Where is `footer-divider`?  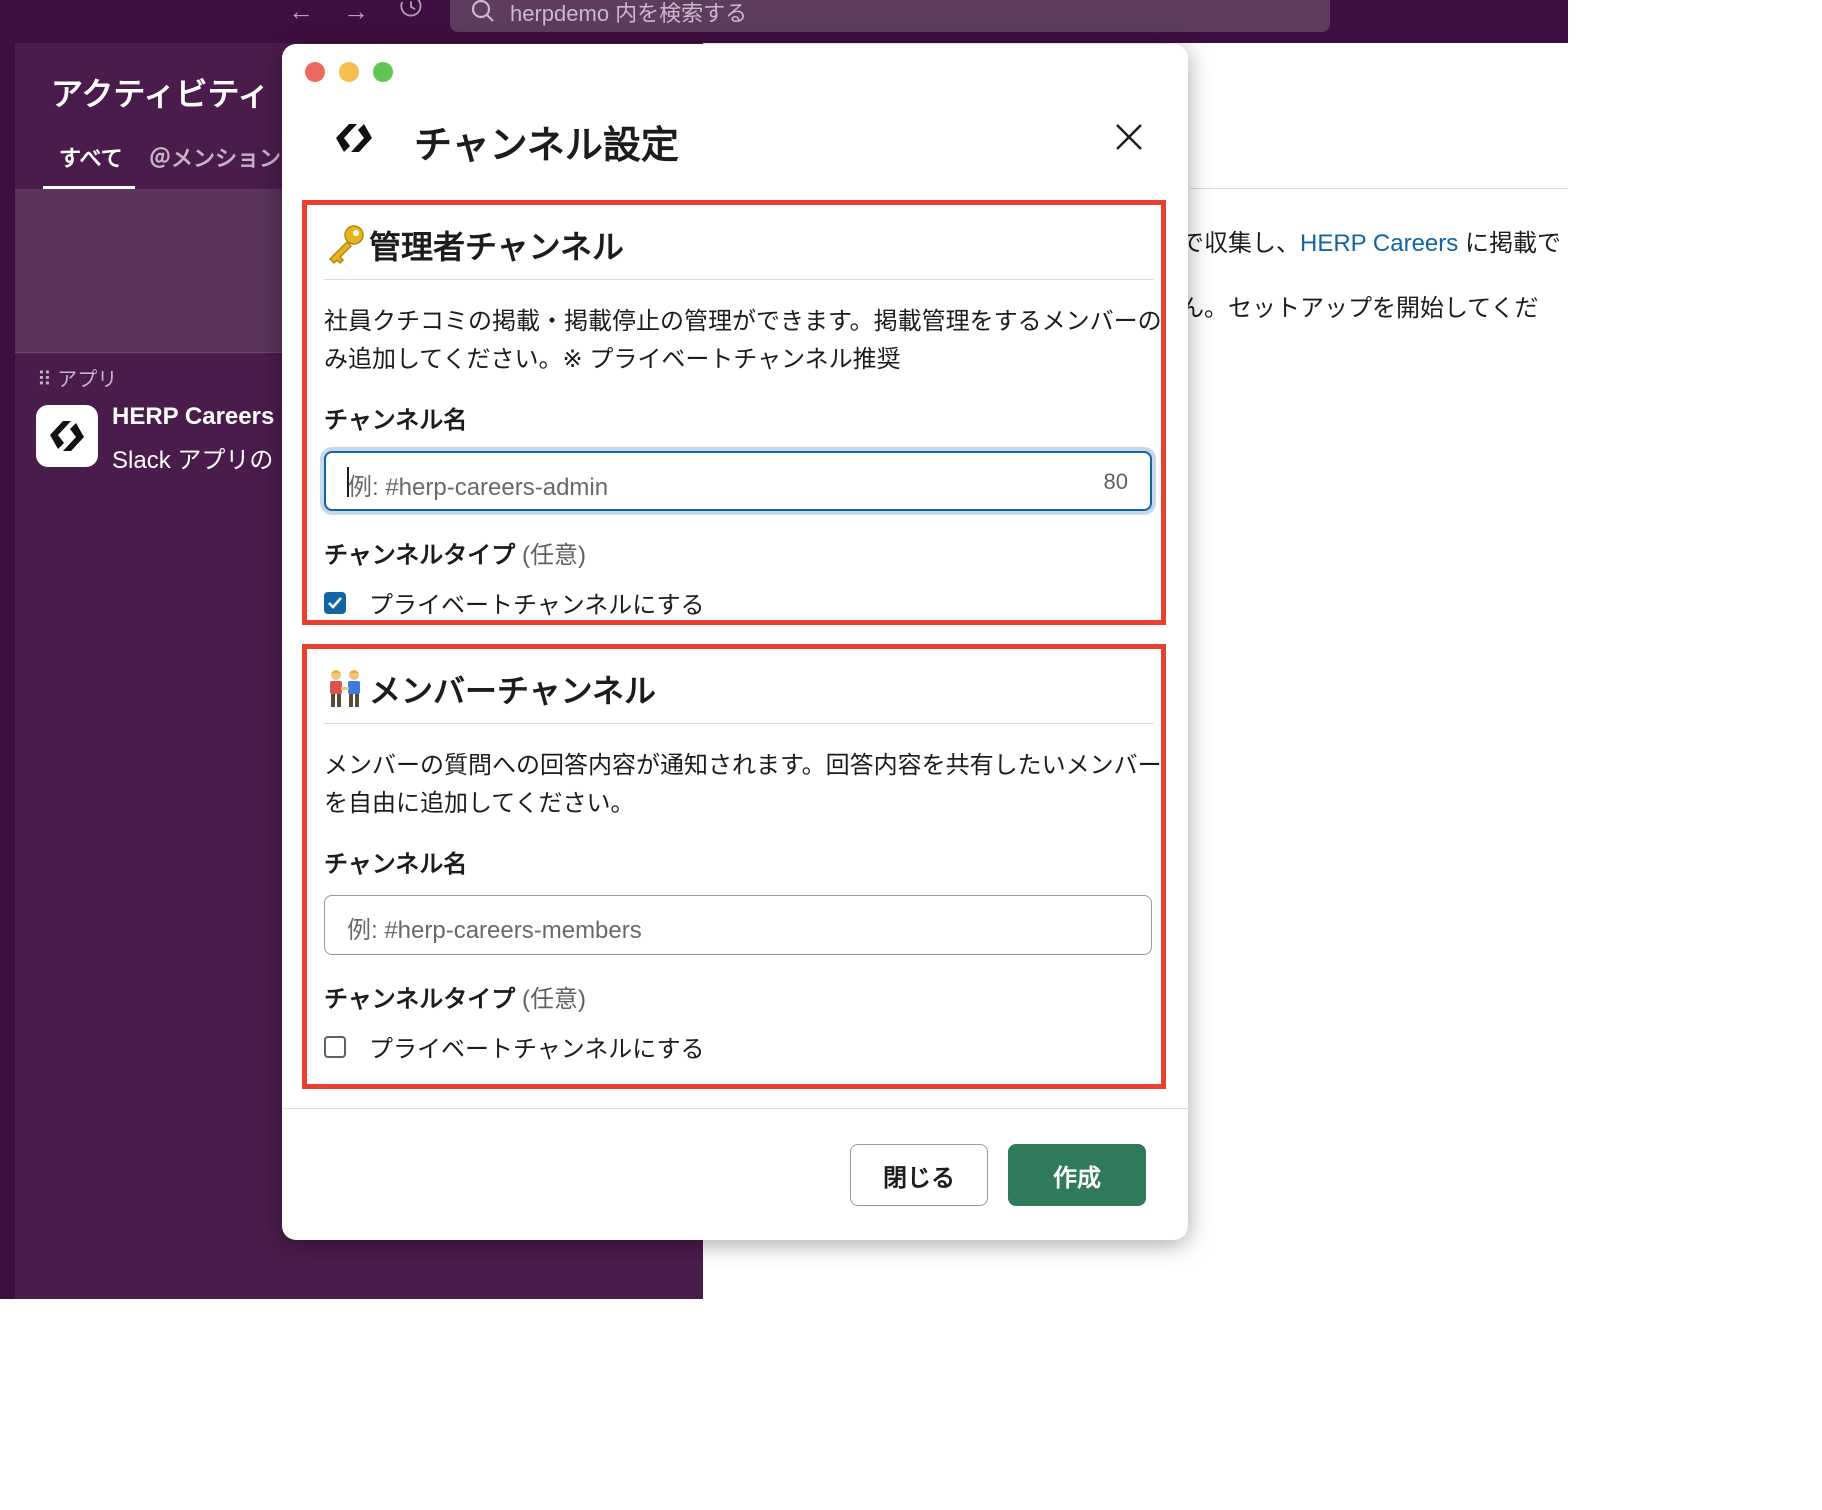
footer-divider is located at coordinates (735, 1108).